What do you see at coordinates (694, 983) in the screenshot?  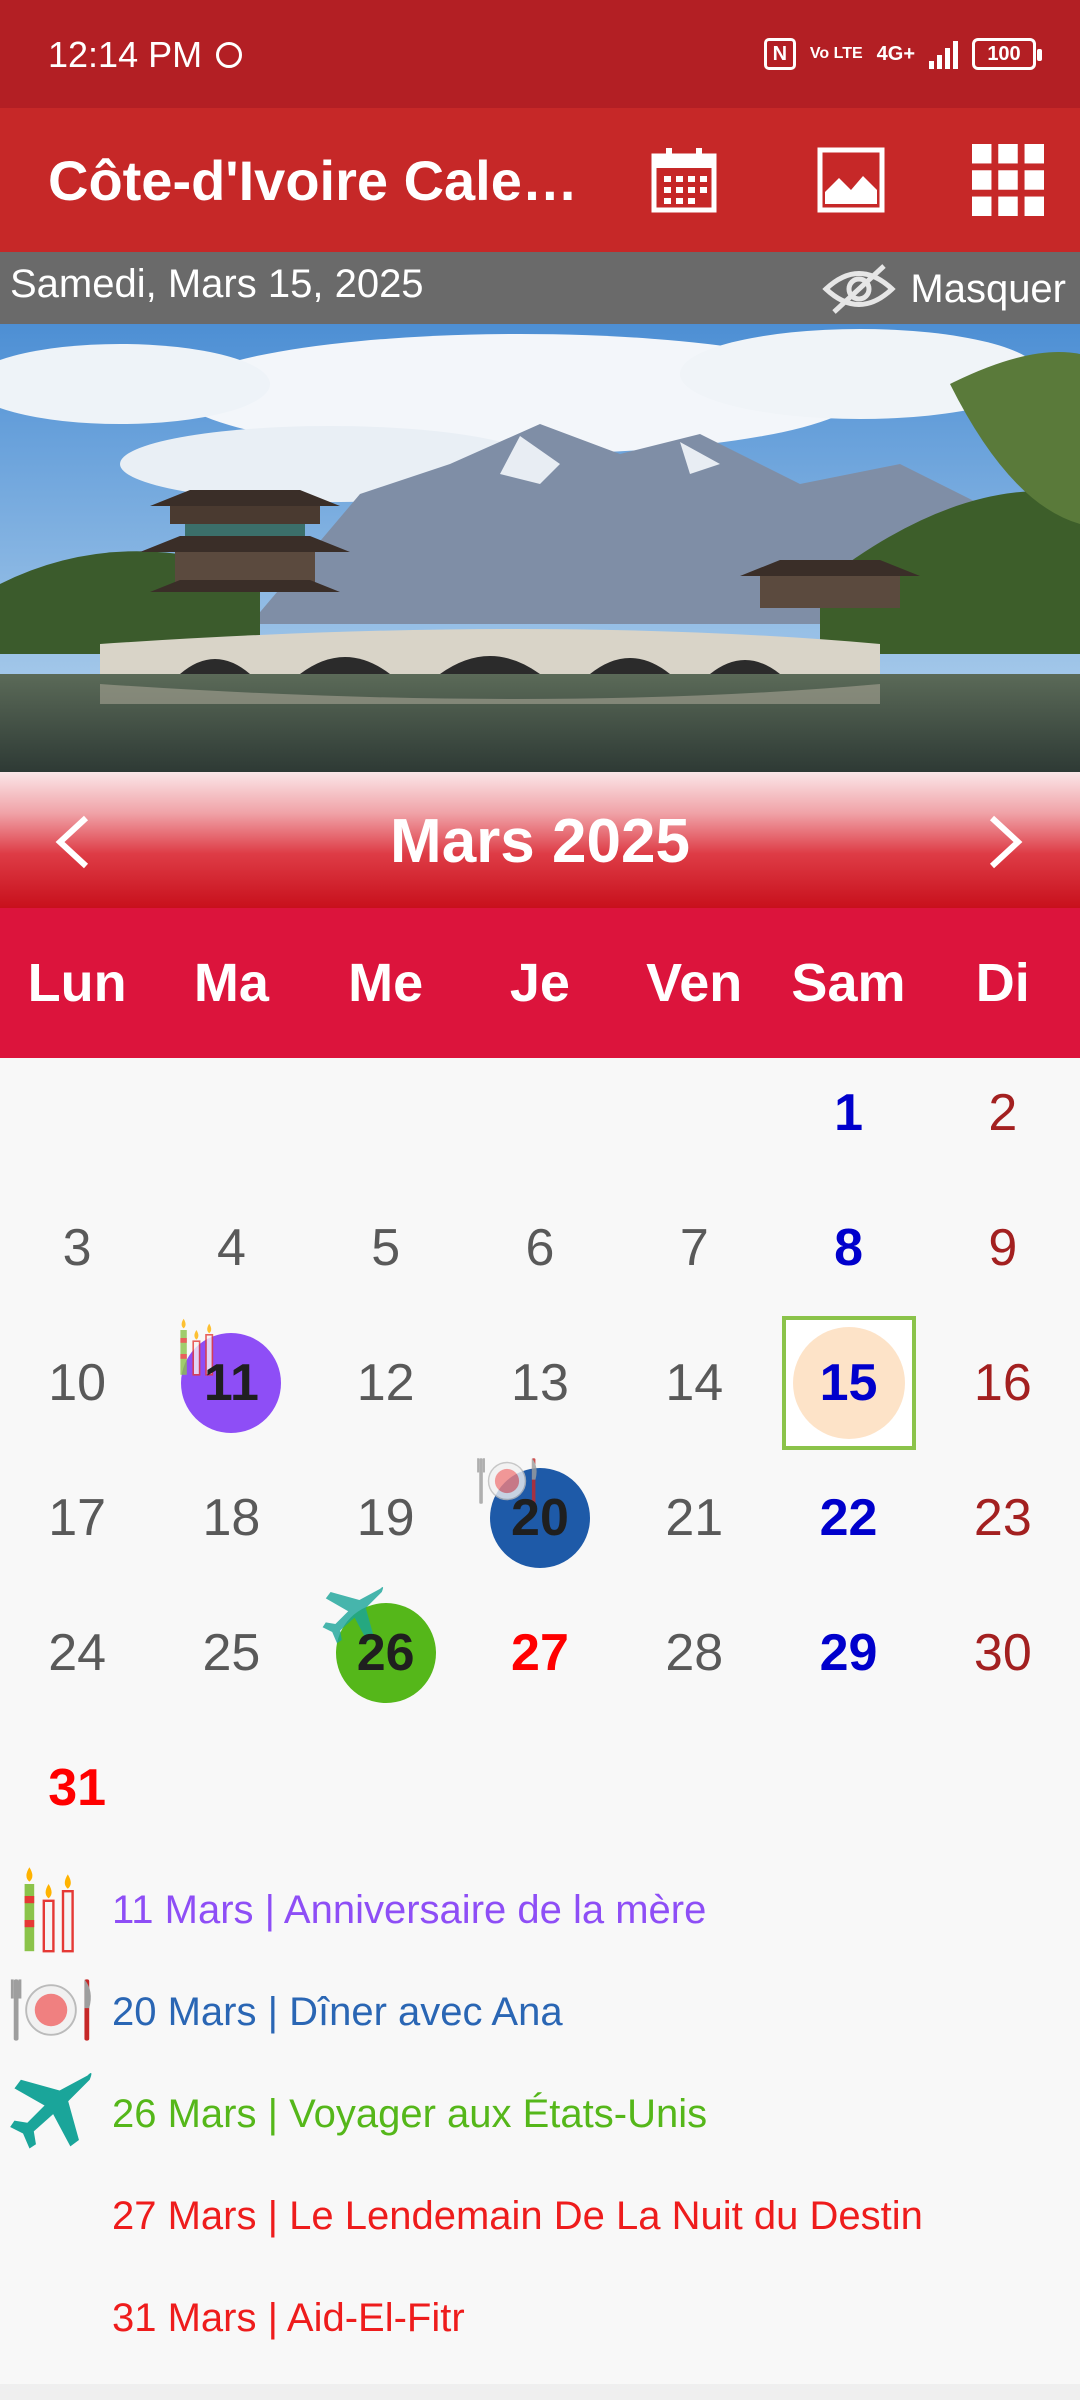 I see `weekday-label: Ven` at bounding box center [694, 983].